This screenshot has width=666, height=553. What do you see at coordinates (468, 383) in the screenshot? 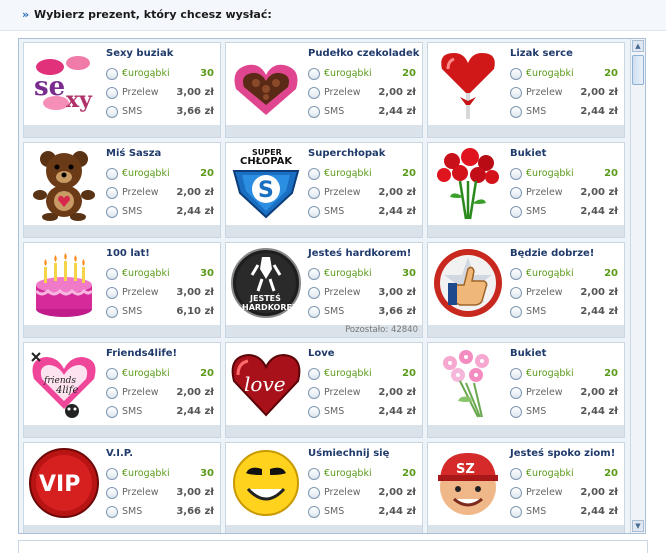
I see `pink-flowers-icon` at bounding box center [468, 383].